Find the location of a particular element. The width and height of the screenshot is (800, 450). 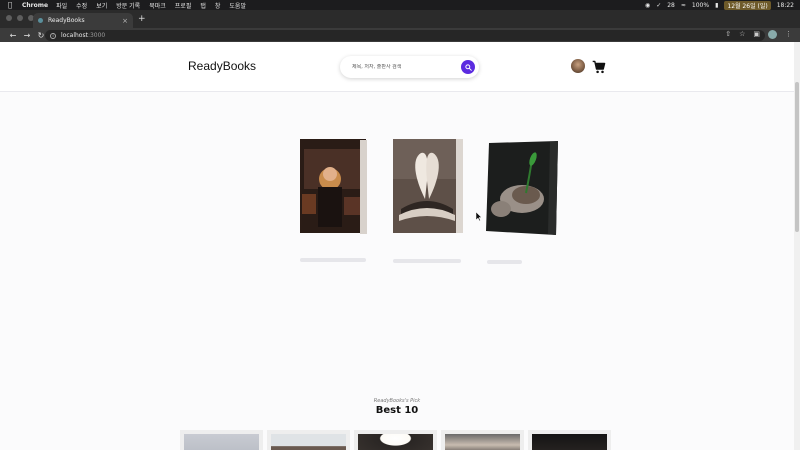

mouse-cursor-icon is located at coordinates (479, 216).